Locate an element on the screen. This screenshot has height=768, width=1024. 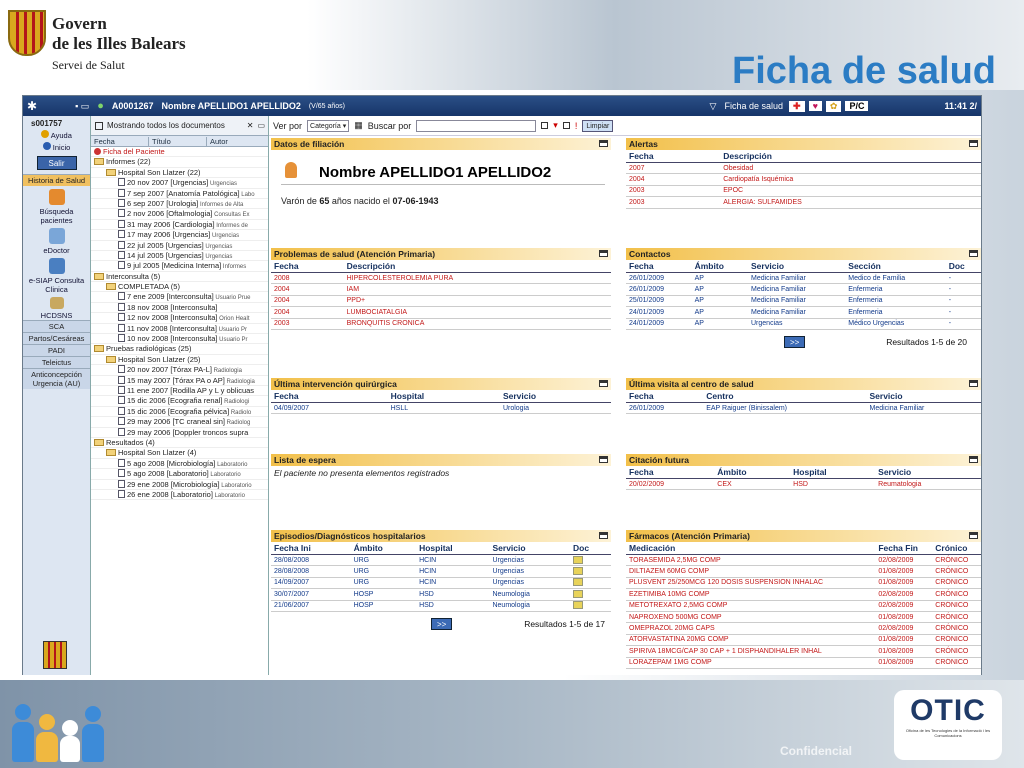
contactos-col-header: Ámbito is located at coordinates (719, 266).